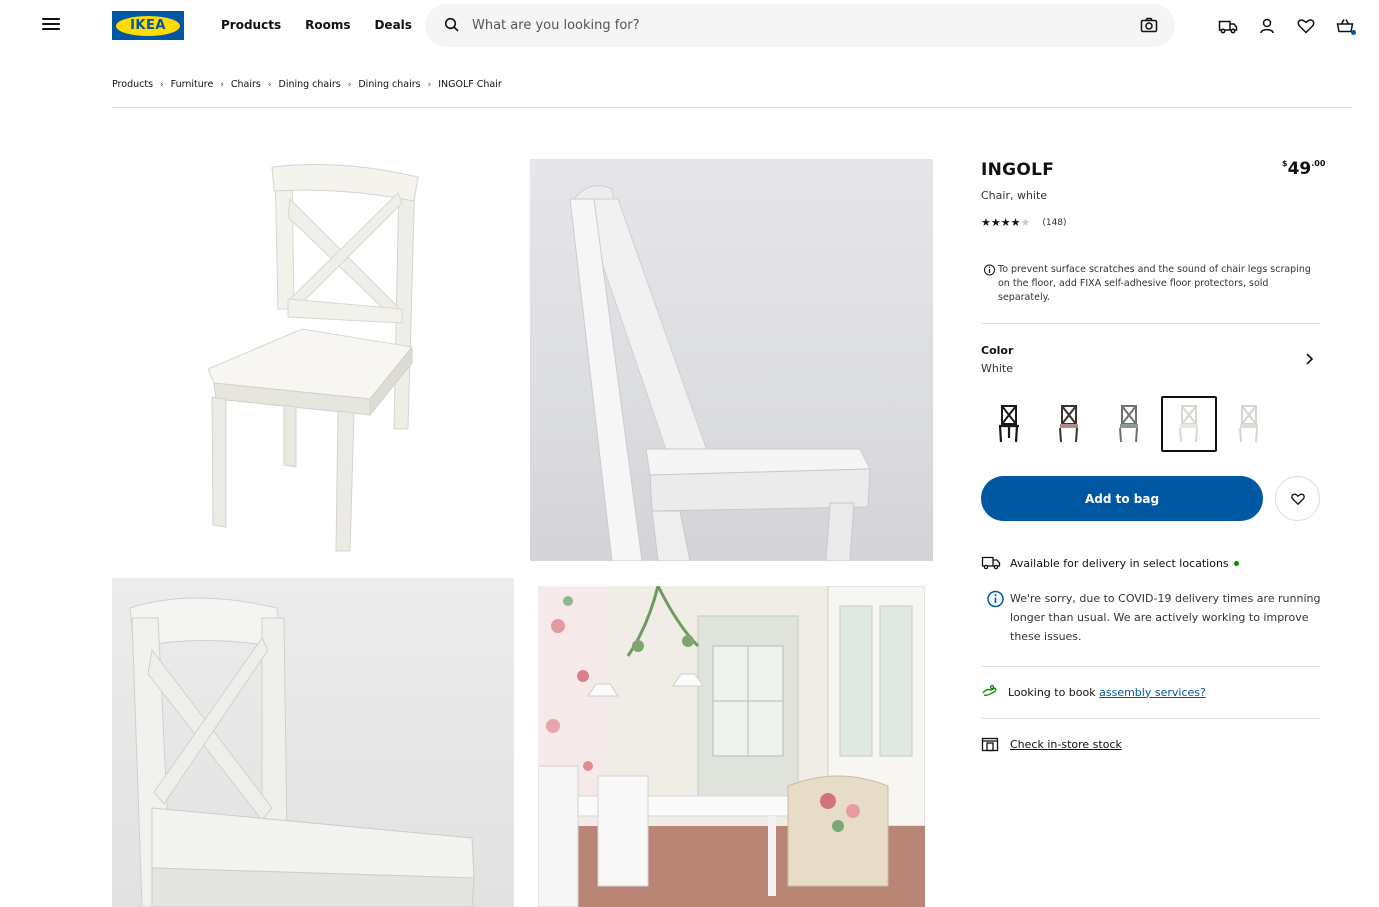 The image size is (1379, 907). What do you see at coordinates (997, 368) in the screenshot?
I see `color-value: White` at bounding box center [997, 368].